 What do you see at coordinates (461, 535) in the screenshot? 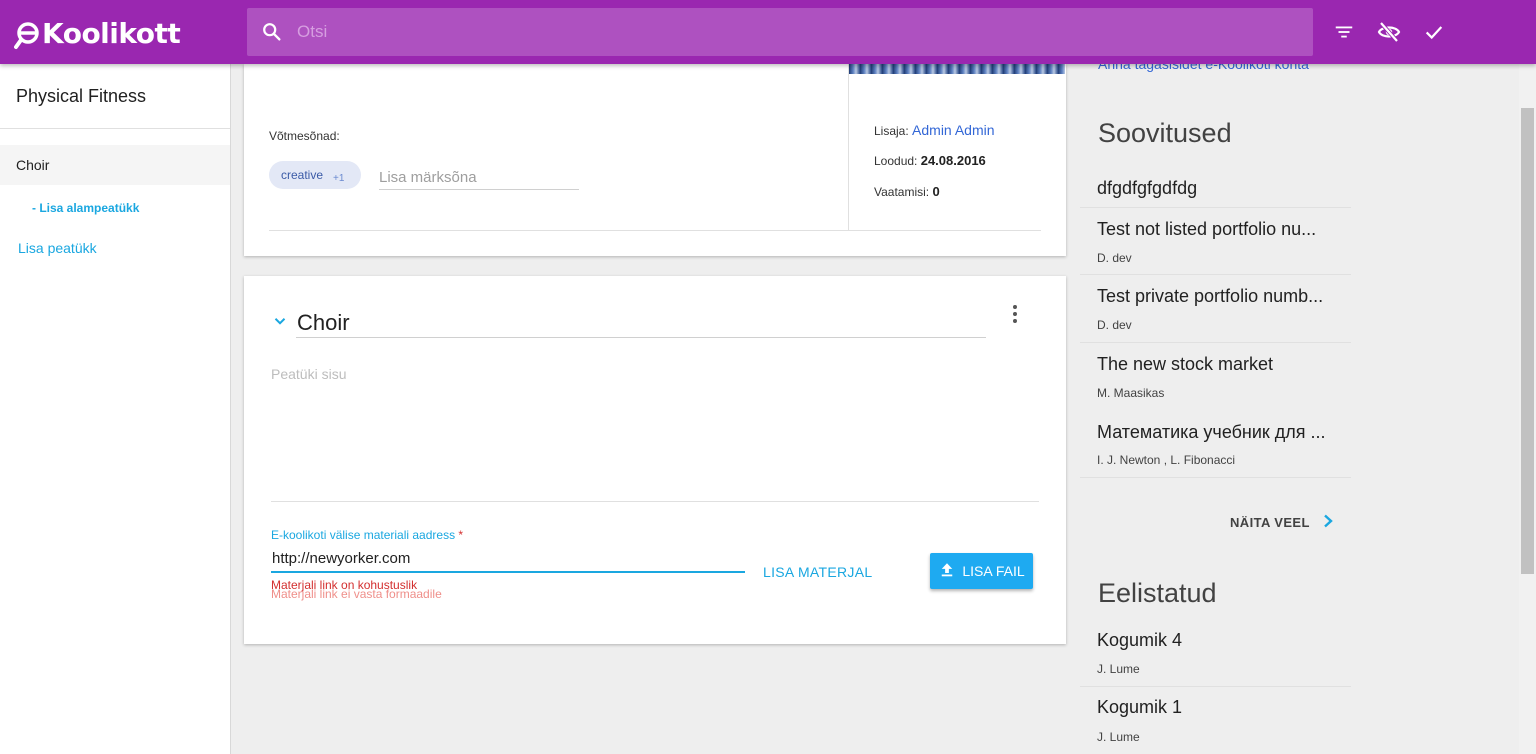
I see `required-marker: *` at bounding box center [461, 535].